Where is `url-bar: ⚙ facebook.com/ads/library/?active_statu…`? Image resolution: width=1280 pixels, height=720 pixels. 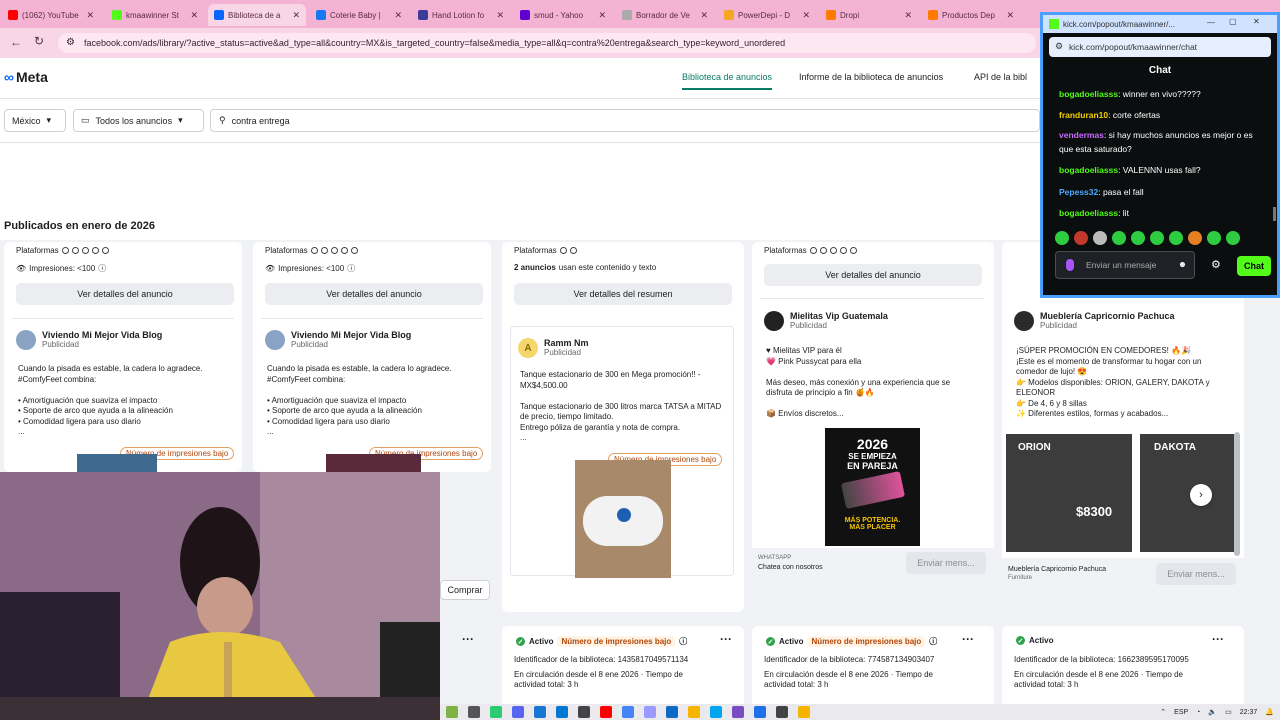
url-bar: ⚙ facebook.com/ads/library/?active_statu… is located at coordinates (547, 43).